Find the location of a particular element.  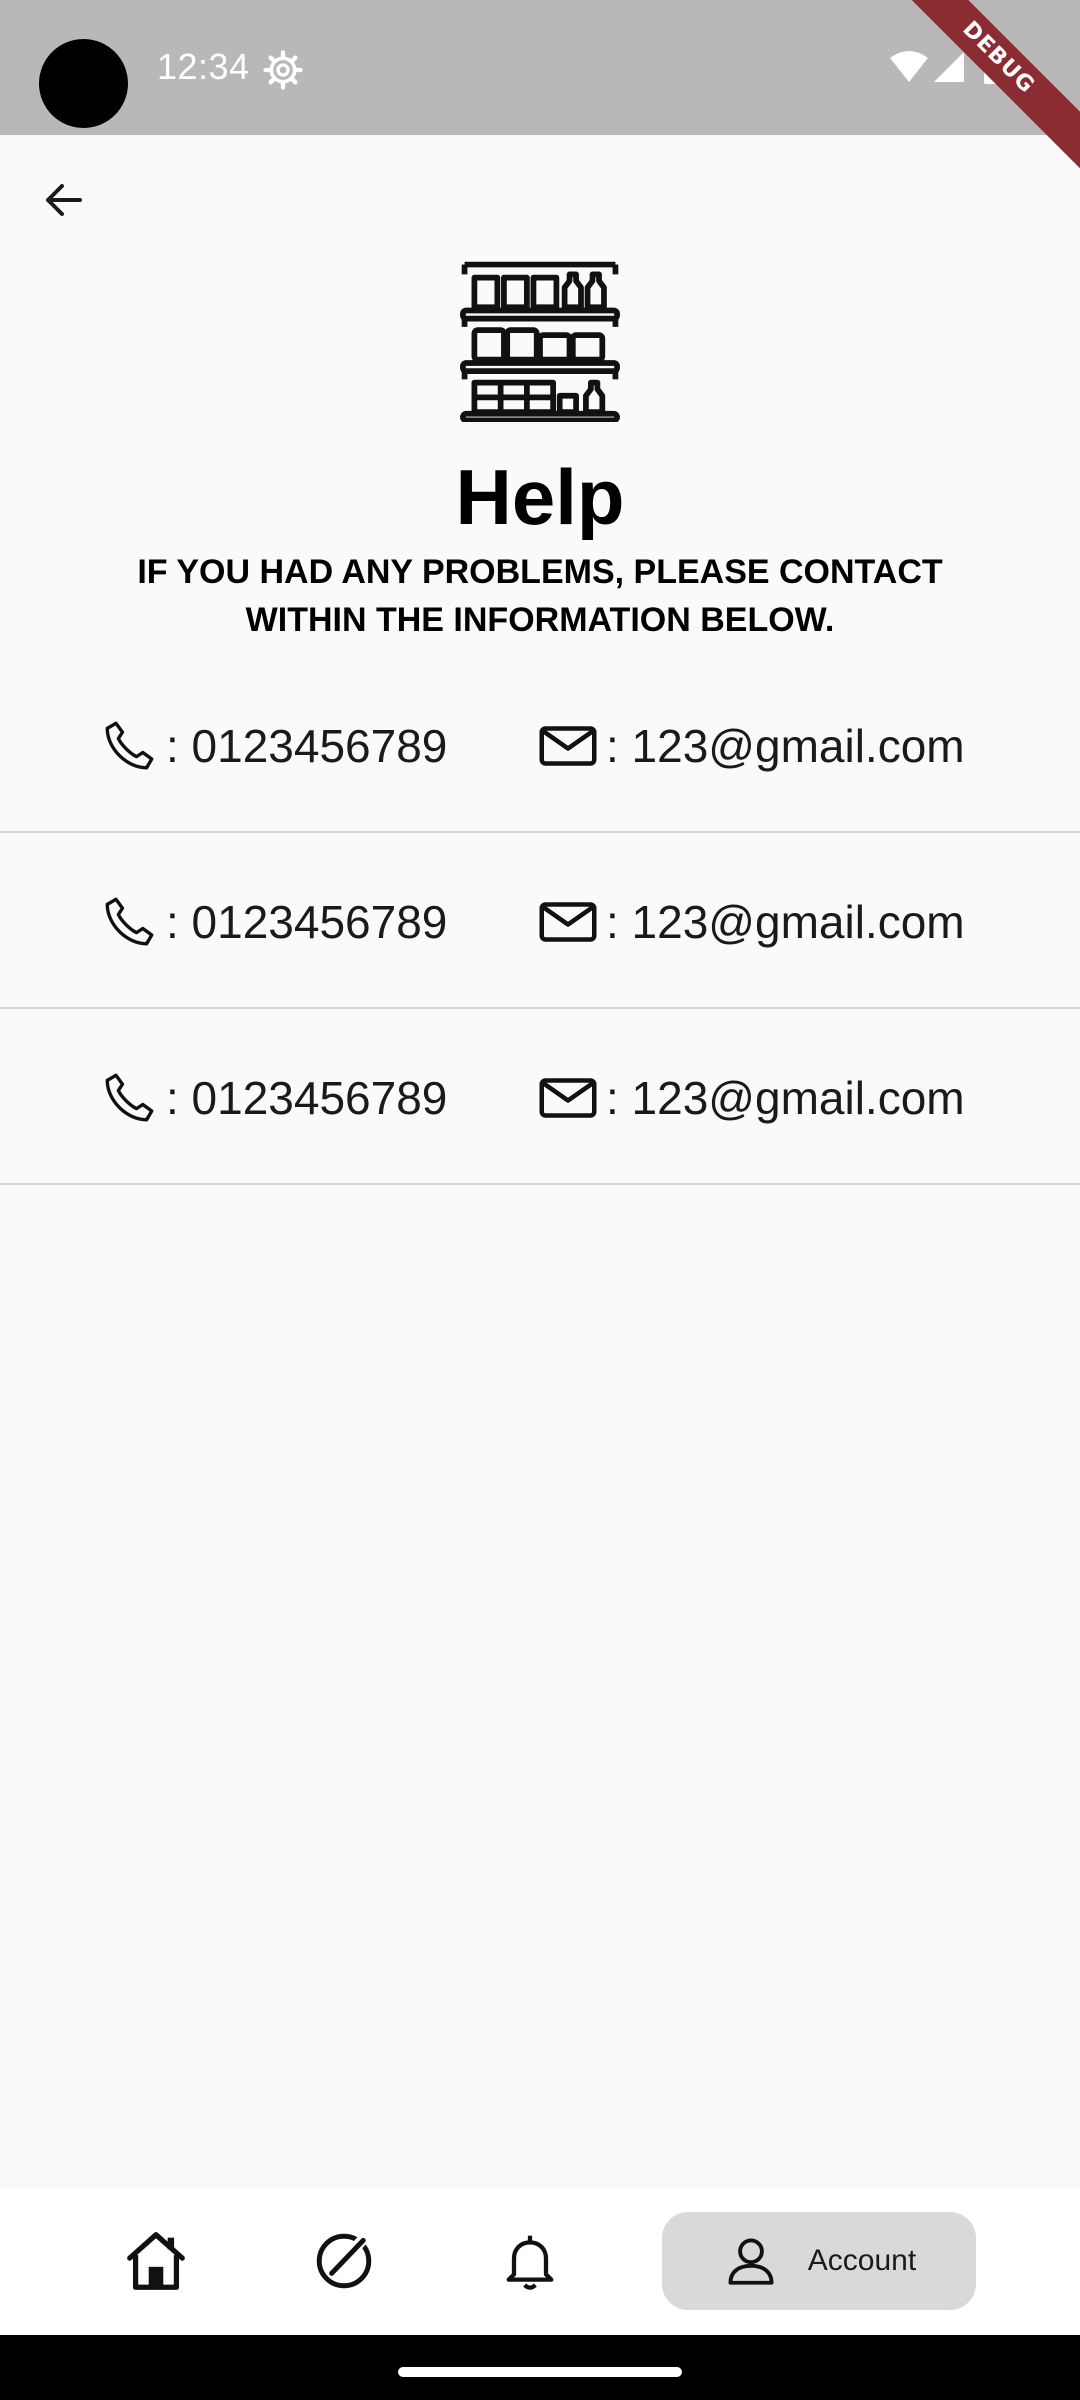

person-icon is located at coordinates (751, 2261).